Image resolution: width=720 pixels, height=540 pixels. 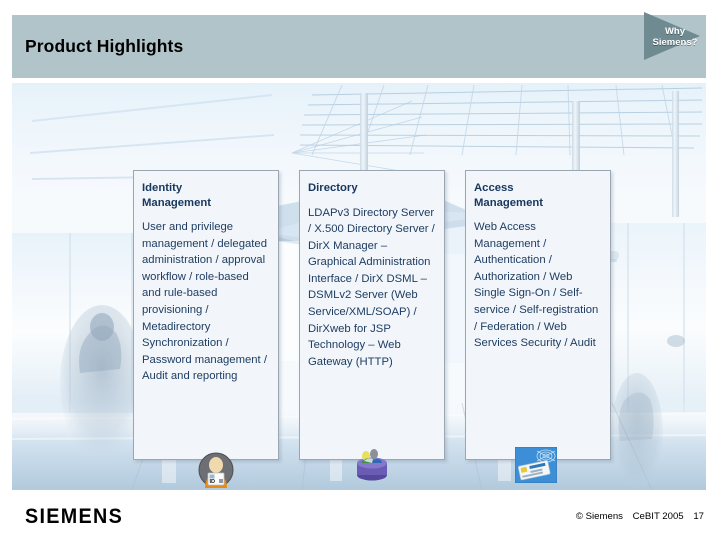 What do you see at coordinates (177, 195) in the screenshot?
I see `card-title: Identity Management` at bounding box center [177, 195].